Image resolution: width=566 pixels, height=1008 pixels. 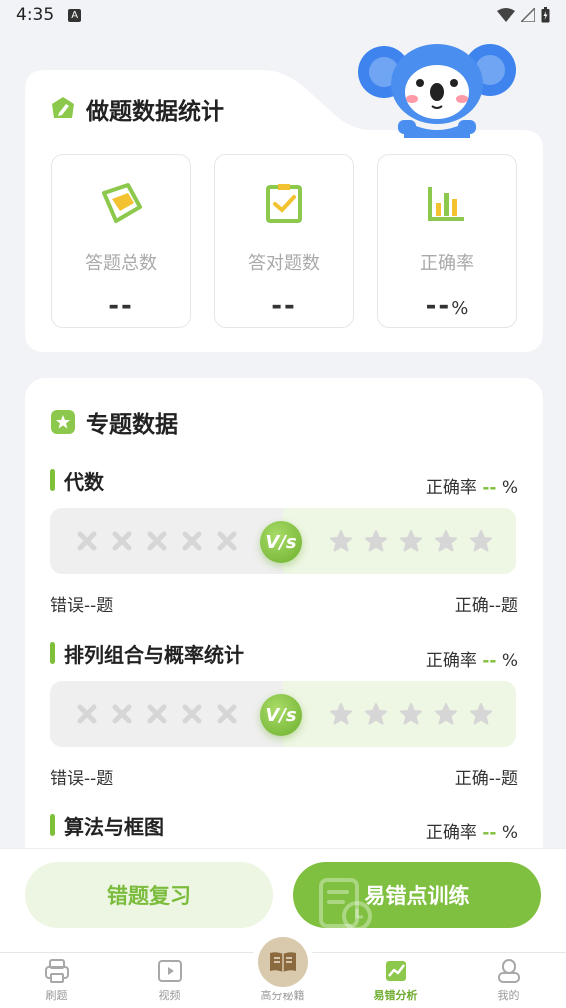 What do you see at coordinates (132, 425) in the screenshot?
I see `topics-title: 专题数据` at bounding box center [132, 425].